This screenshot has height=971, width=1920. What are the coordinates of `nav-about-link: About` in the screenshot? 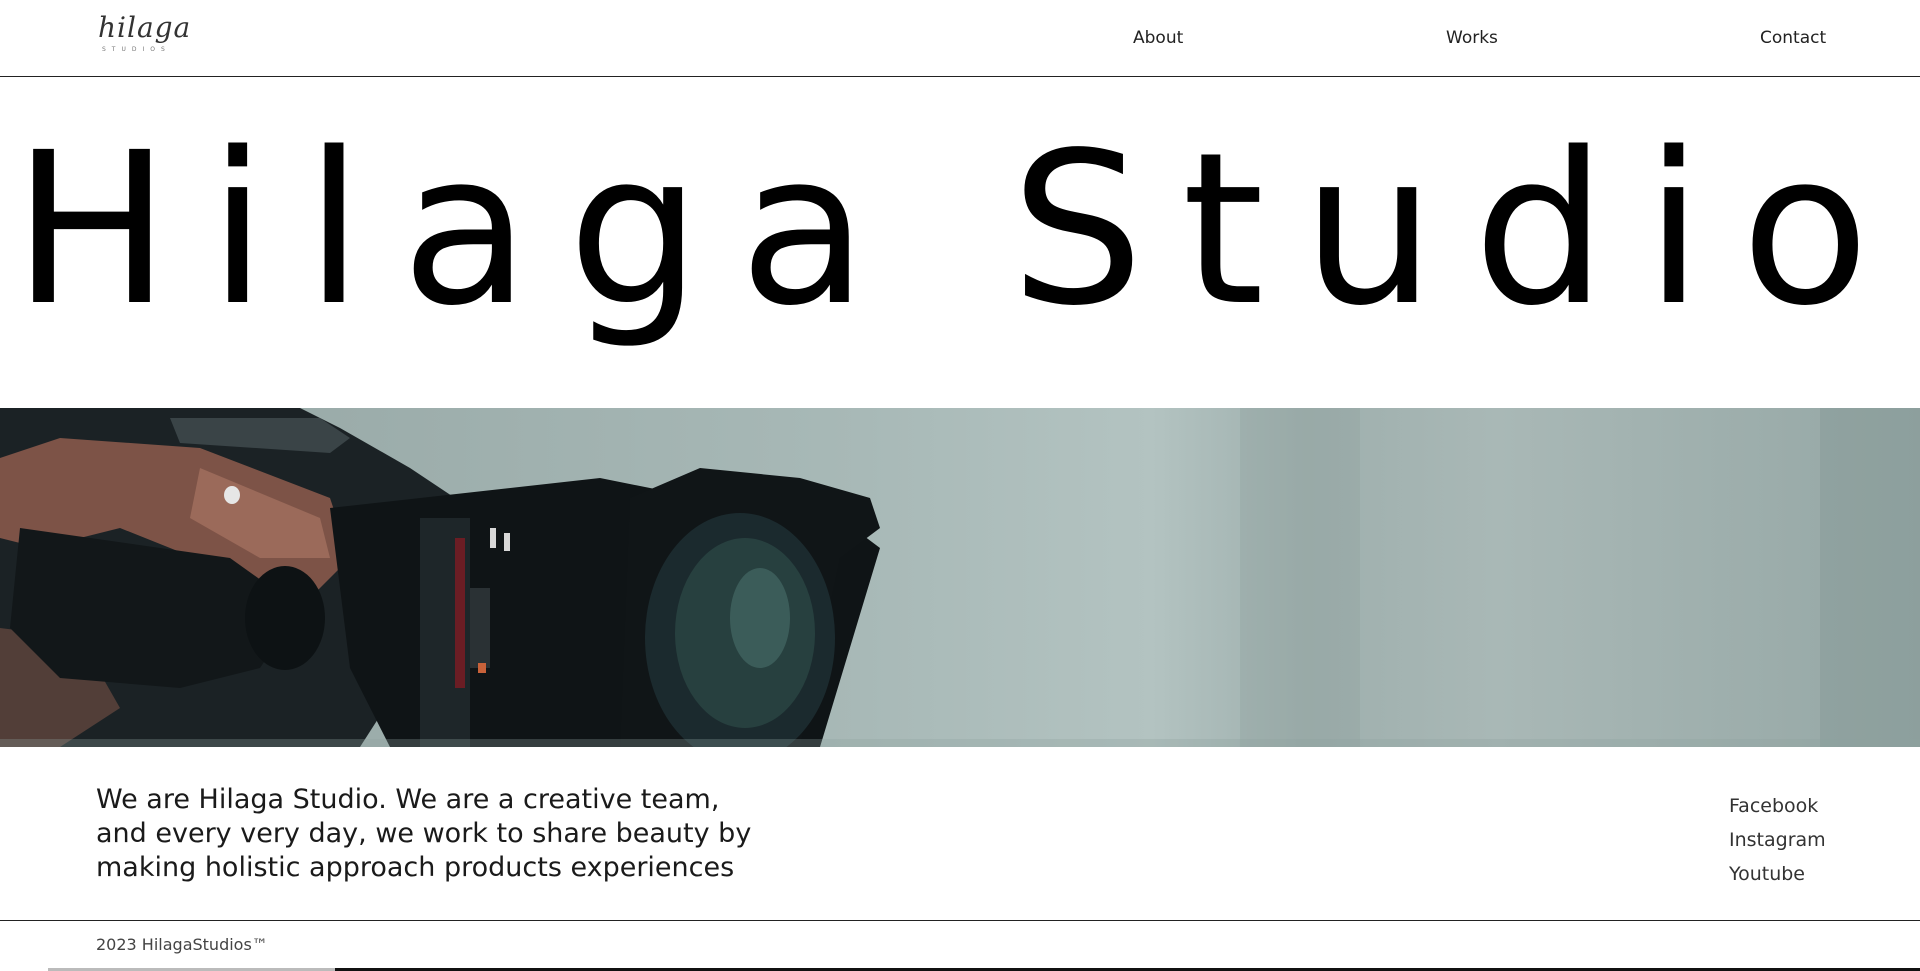 It's located at (1158, 38).